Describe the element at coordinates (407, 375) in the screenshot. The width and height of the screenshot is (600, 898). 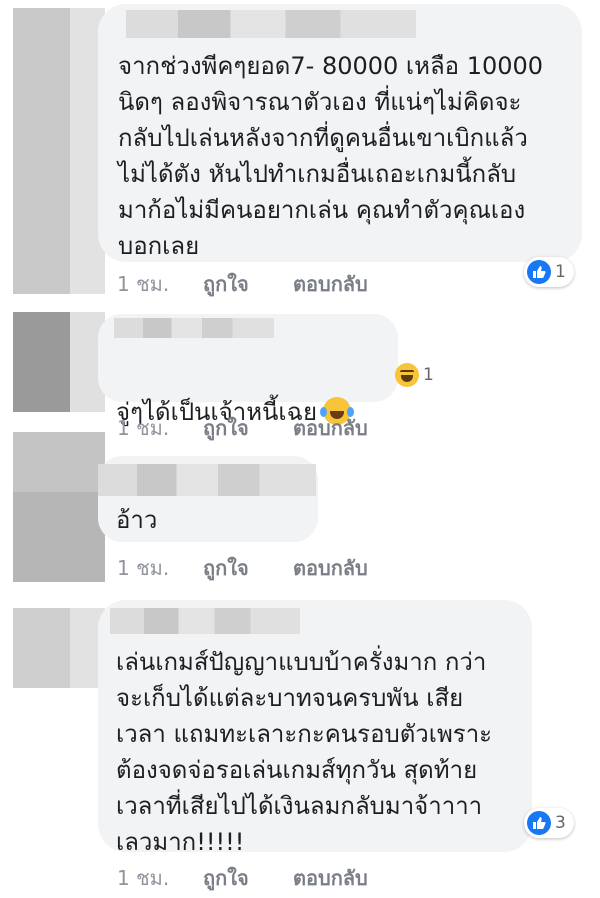
I see `haha-icon` at that location.